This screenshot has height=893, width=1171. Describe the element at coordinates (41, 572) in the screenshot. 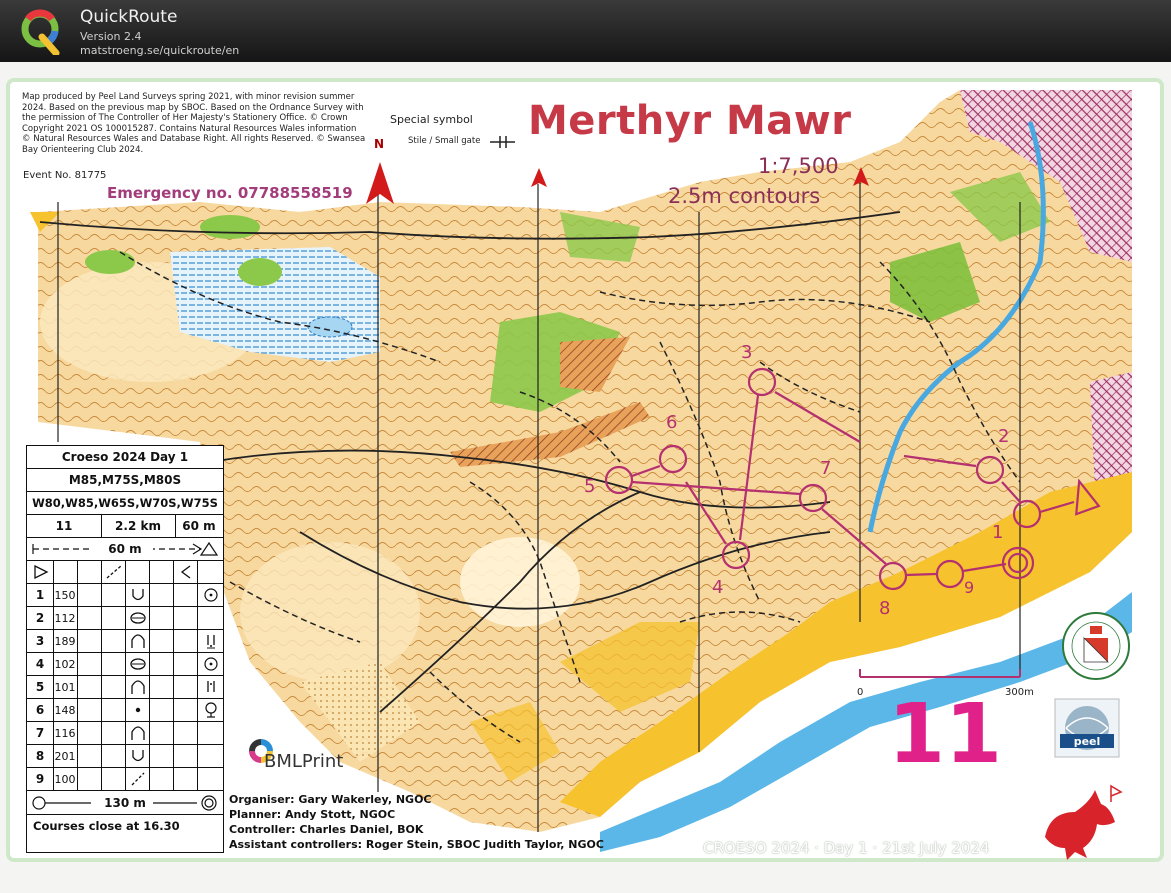

I see `start-triangle-icon` at that location.